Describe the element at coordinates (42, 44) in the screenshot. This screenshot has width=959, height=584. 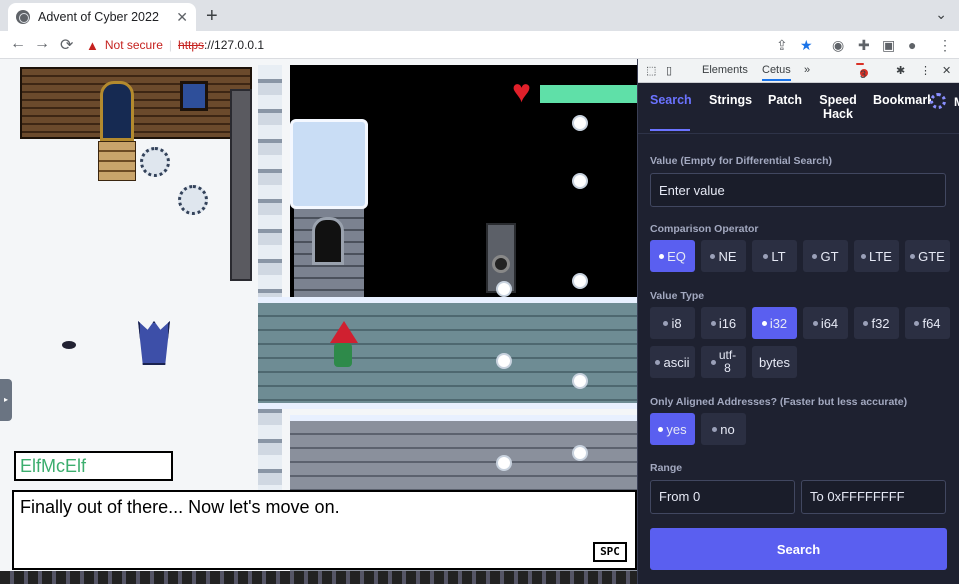
I see `forward-button: →` at that location.